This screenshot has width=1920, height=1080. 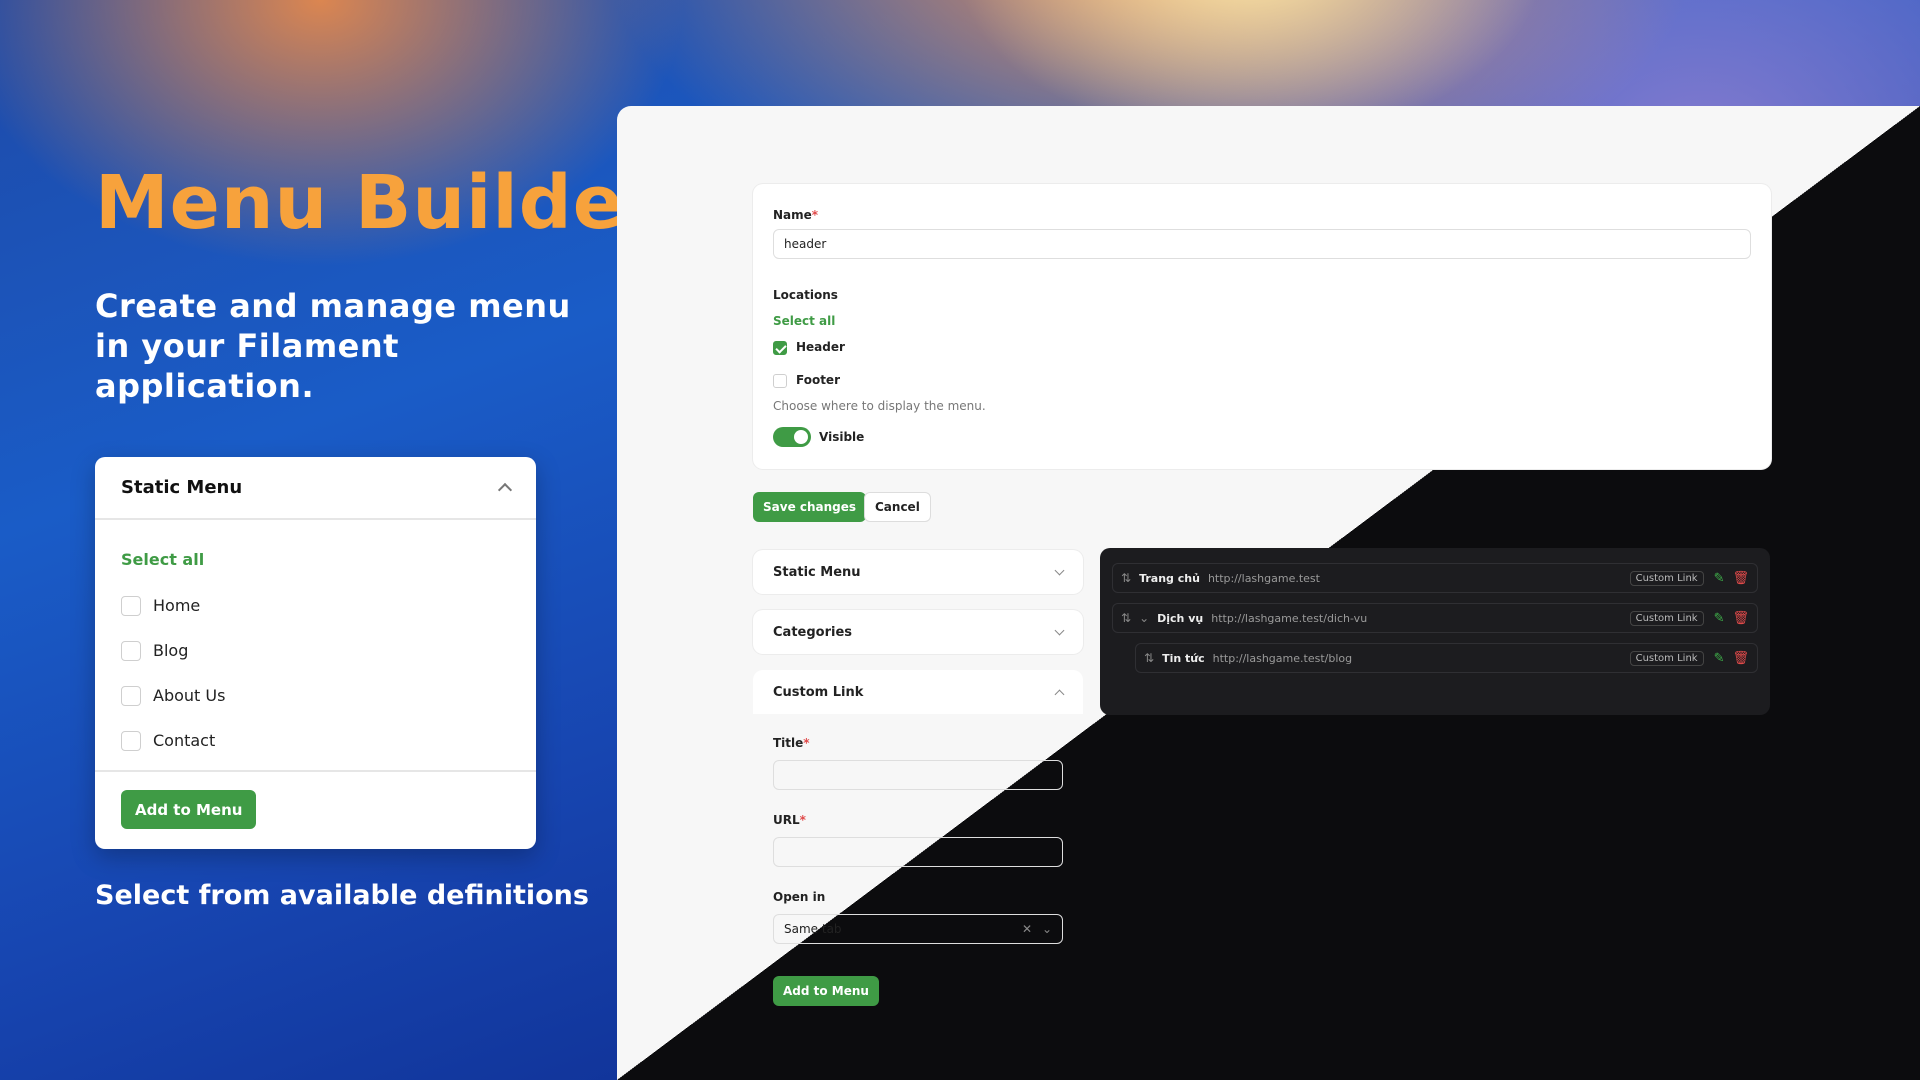 What do you see at coordinates (1027, 929) in the screenshot?
I see `clear-icon: ✕` at bounding box center [1027, 929].